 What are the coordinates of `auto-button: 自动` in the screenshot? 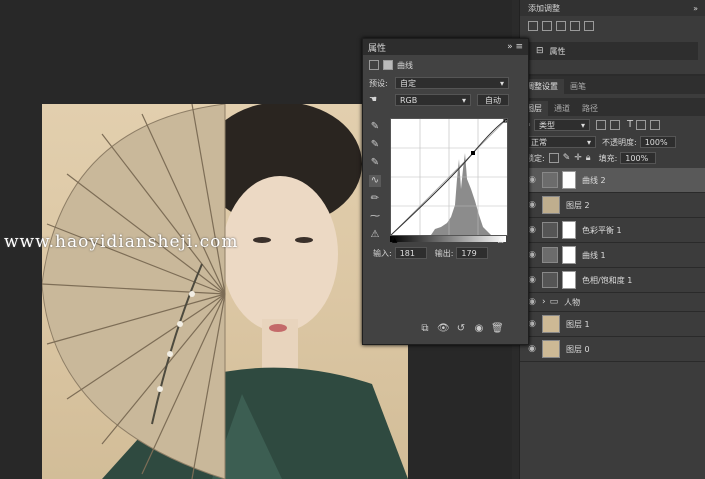 It's located at (493, 100).